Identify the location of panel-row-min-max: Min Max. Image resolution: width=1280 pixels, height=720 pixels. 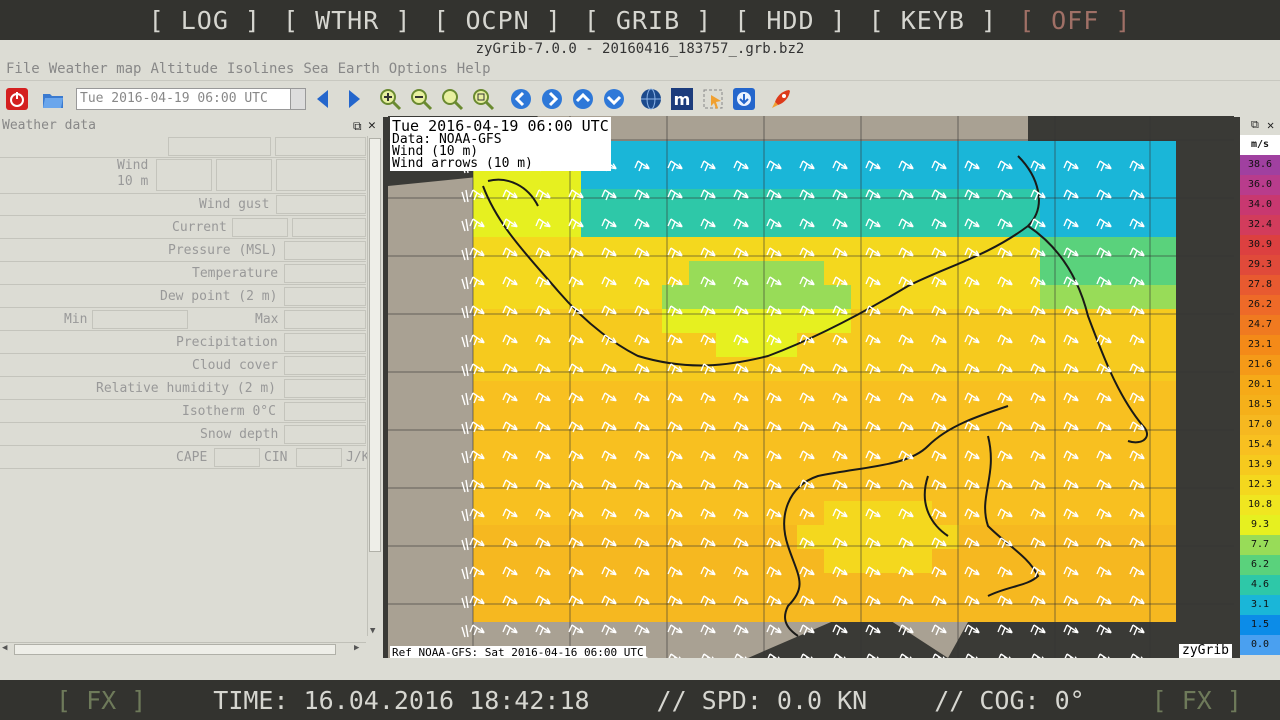
(183, 320).